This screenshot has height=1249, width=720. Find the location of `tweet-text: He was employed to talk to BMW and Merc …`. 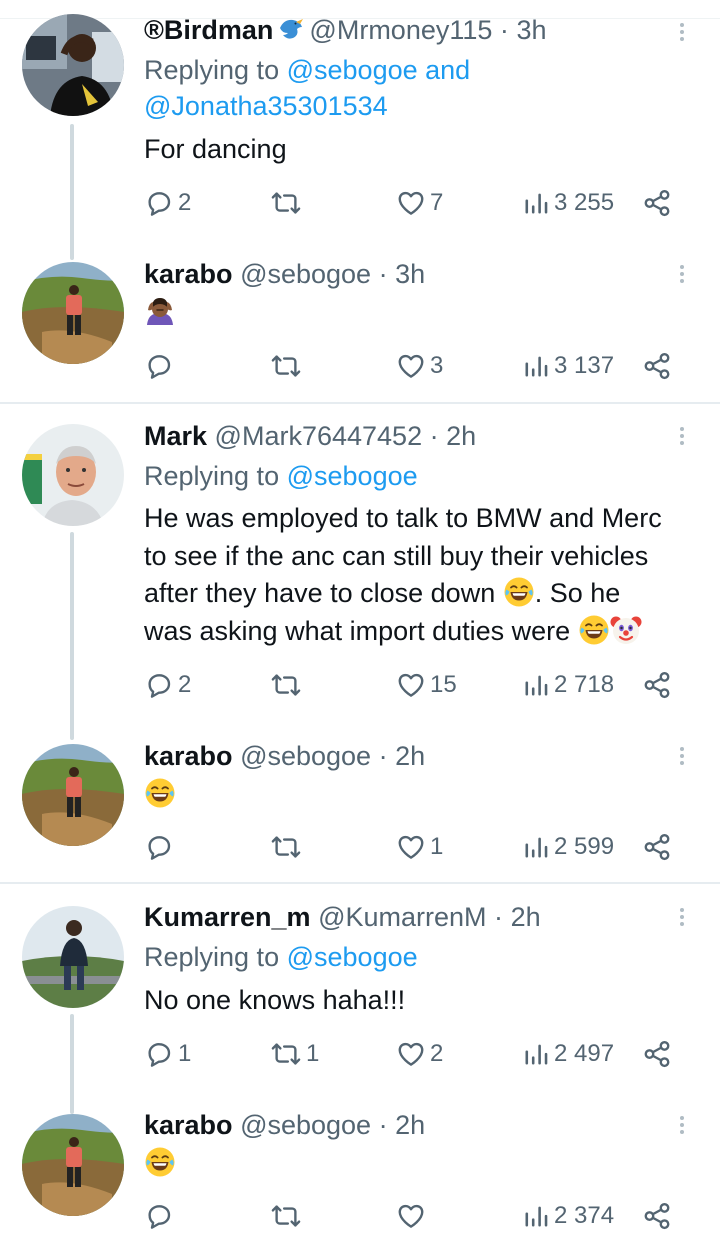

tweet-text: He was employed to talk to BMW and Merc … is located at coordinates (422, 575).